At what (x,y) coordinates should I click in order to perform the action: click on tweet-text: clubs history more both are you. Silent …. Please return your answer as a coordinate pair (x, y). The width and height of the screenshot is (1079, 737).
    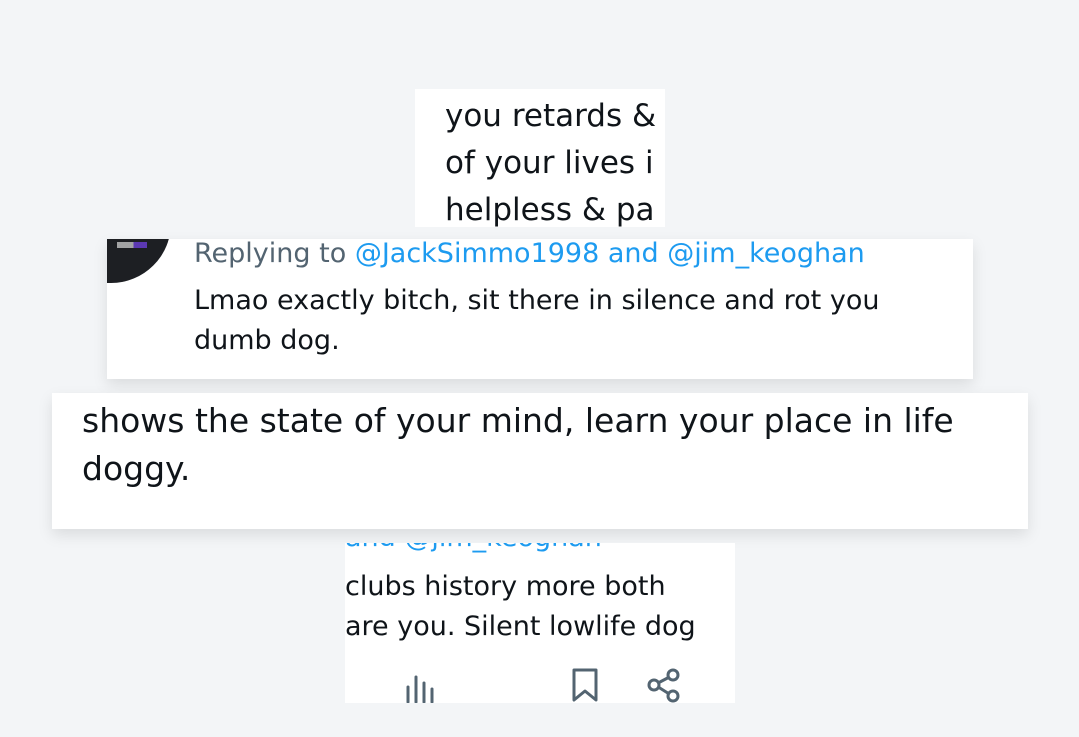
    Looking at the image, I should click on (520, 607).